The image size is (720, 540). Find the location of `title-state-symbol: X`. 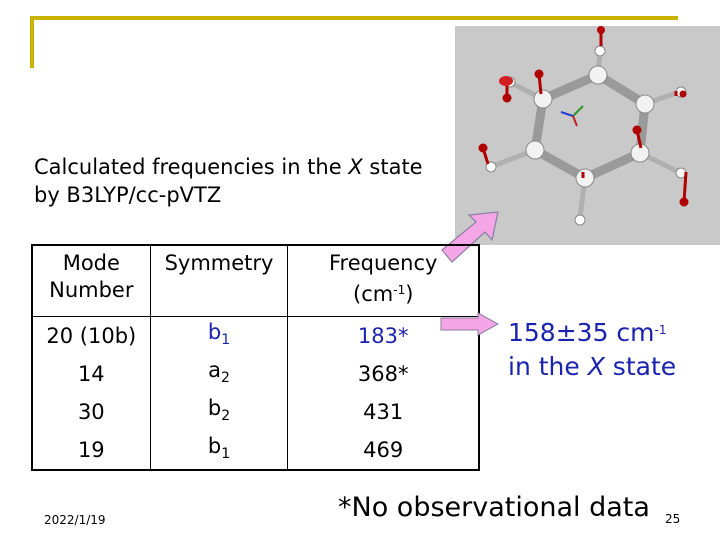

title-state-symbol: X is located at coordinates (355, 167).